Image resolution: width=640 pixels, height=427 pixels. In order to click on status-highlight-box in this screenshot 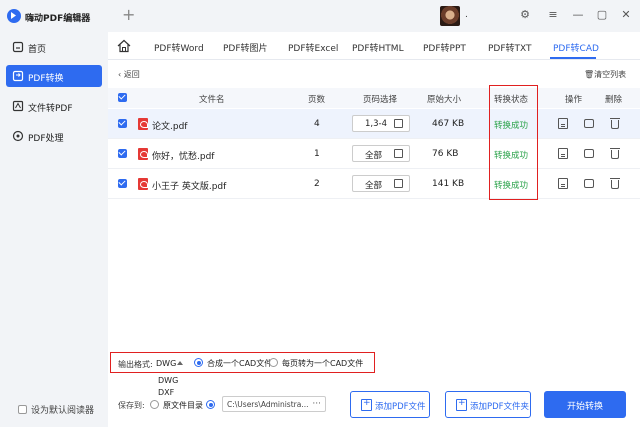, I will do `click(513, 142)`.